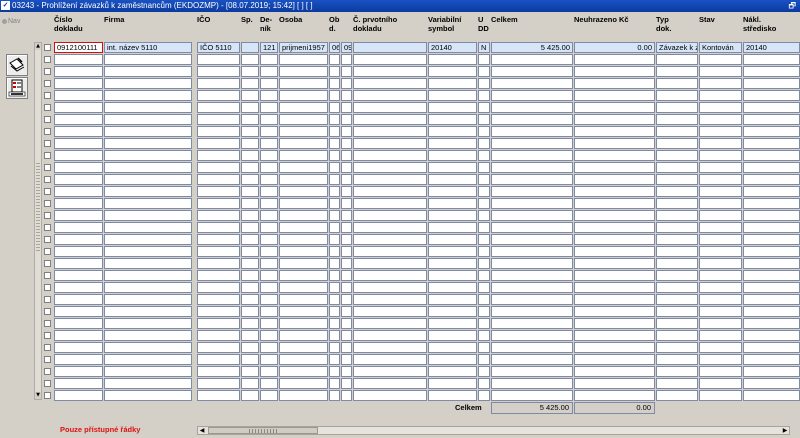 The height and width of the screenshot is (438, 800). What do you see at coordinates (792, 6) in the screenshot?
I see `restore-window-button: 🗗` at bounding box center [792, 6].